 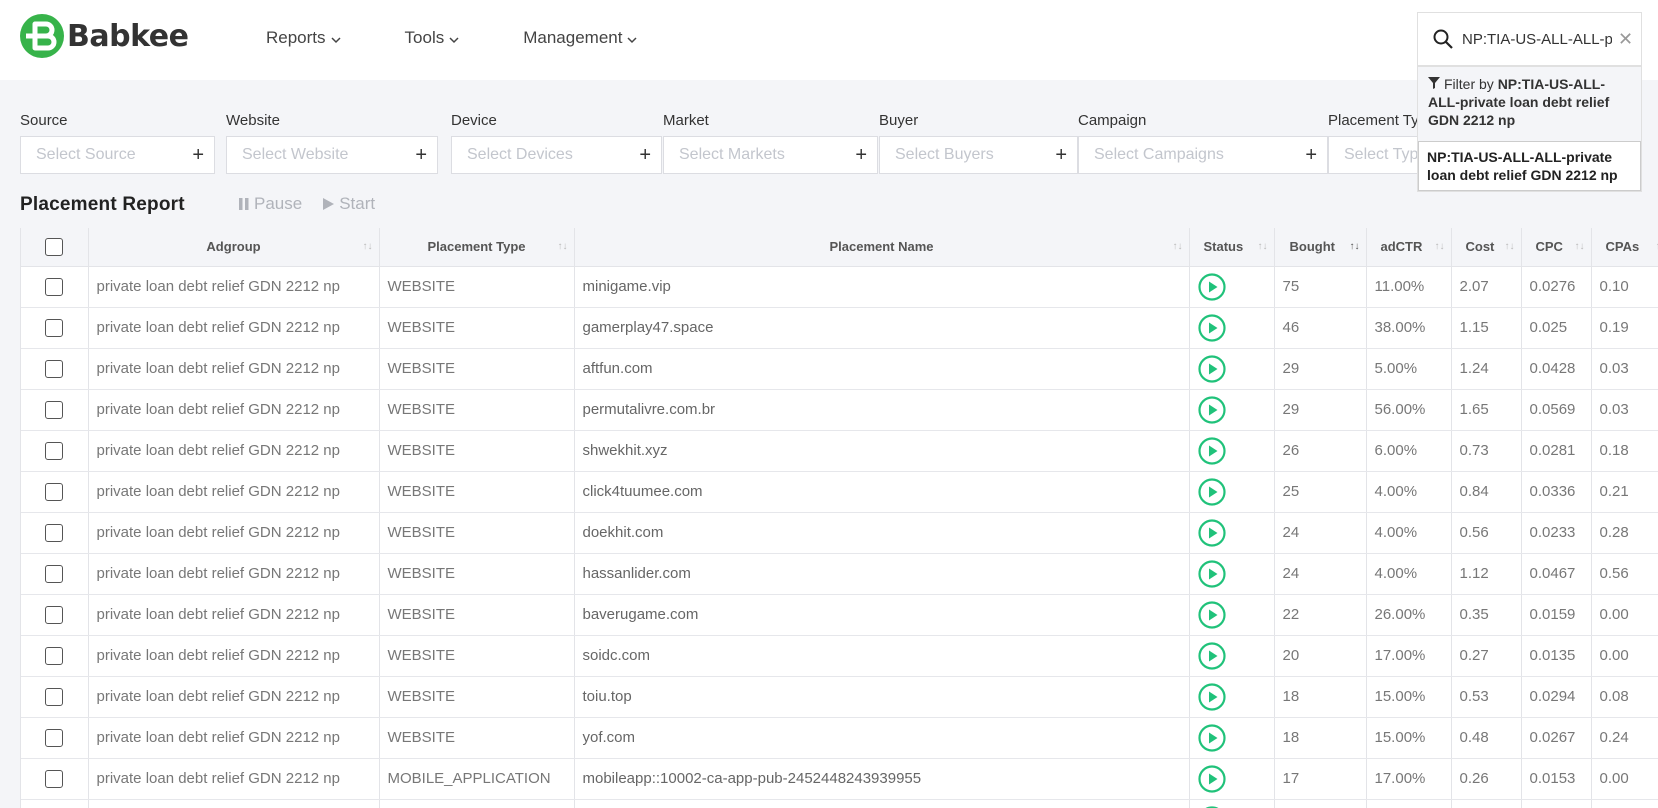 I want to click on col-cpc: CPC ↑↓, so click(x=1556, y=247).